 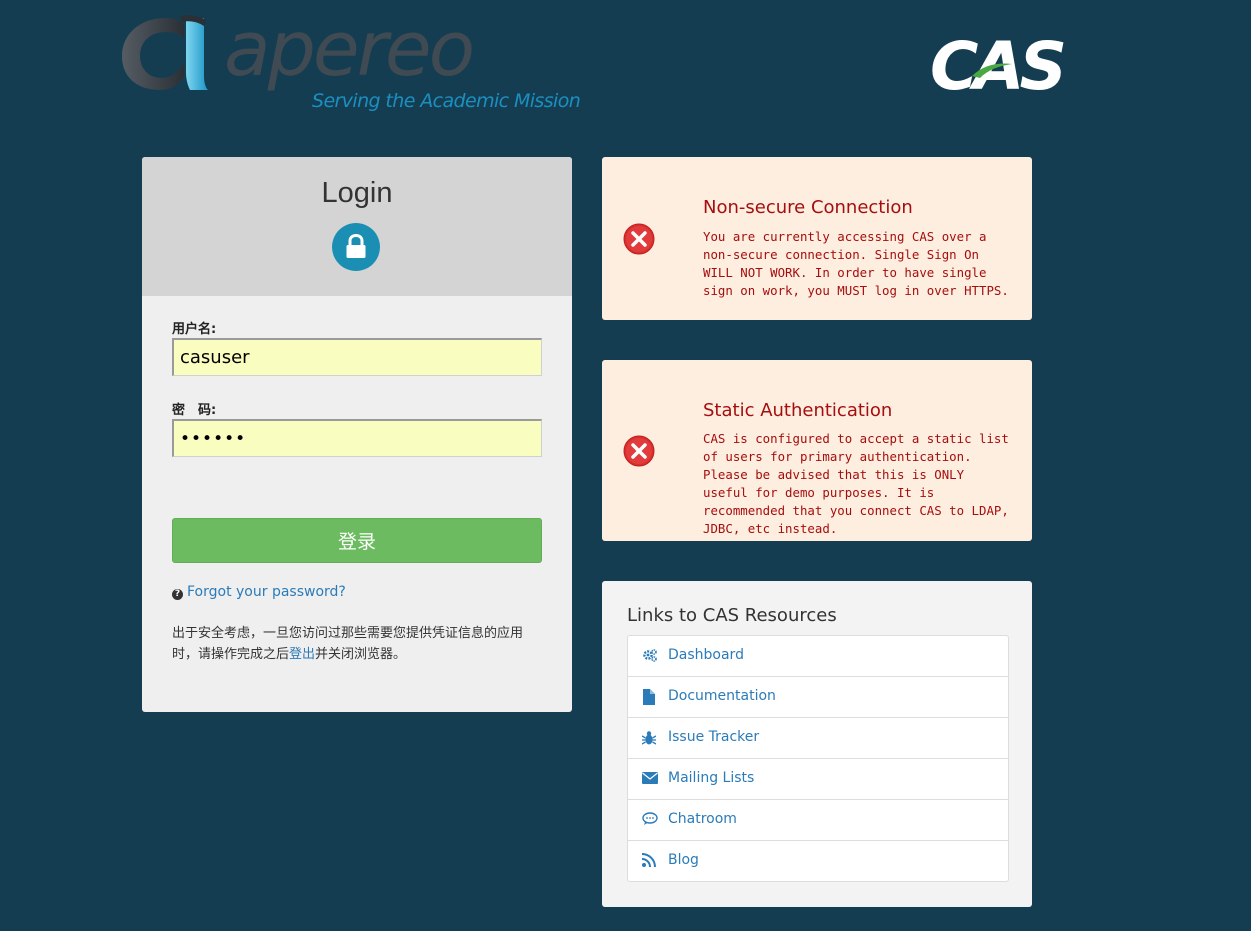 I want to click on blog-link: Blog, so click(x=683, y=860).